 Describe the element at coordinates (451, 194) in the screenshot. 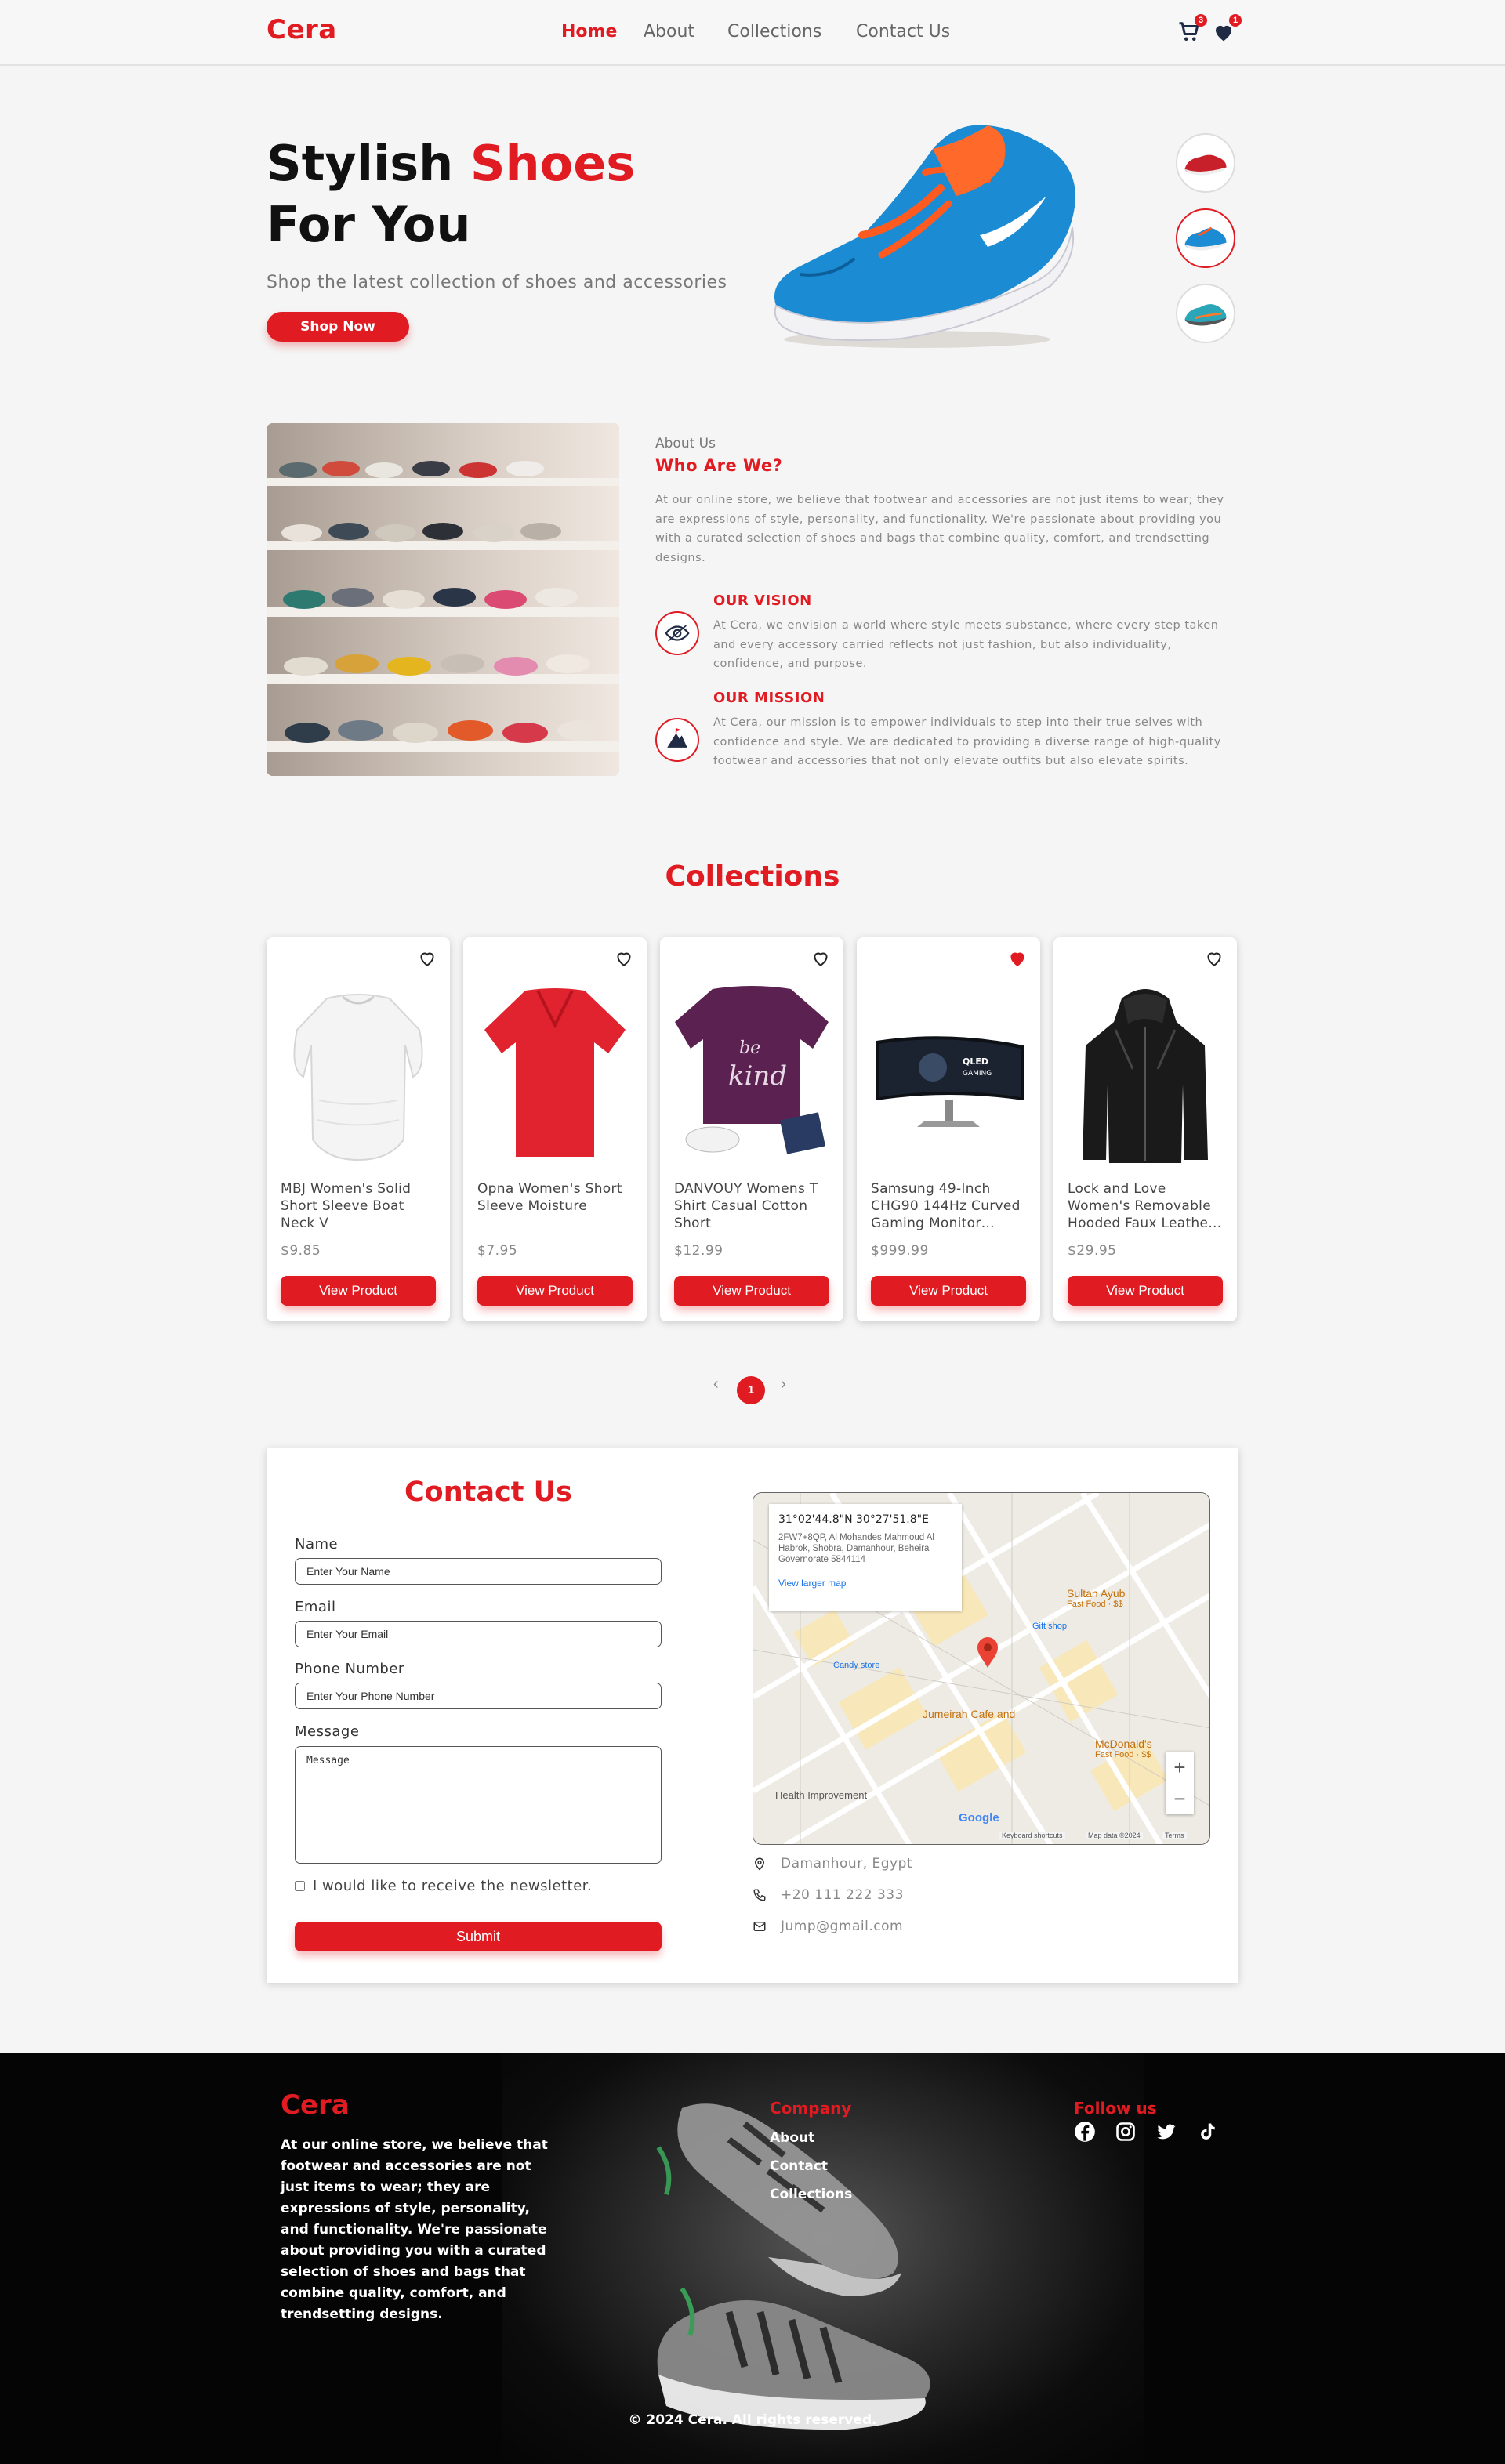

I see `hero-title: Stylish Shoes For You` at that location.